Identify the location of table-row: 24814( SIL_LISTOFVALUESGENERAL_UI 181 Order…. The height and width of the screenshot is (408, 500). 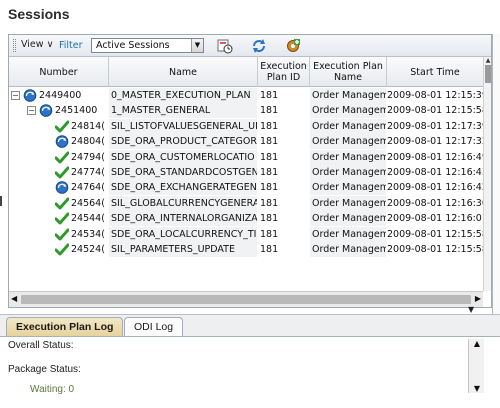
(246, 126).